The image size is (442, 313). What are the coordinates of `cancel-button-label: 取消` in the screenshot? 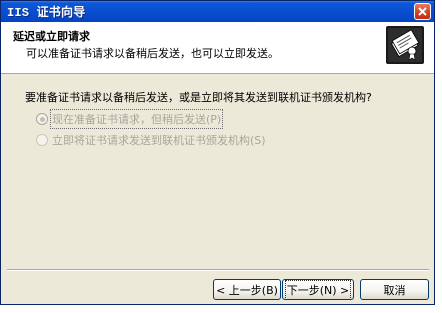 It's located at (394, 290).